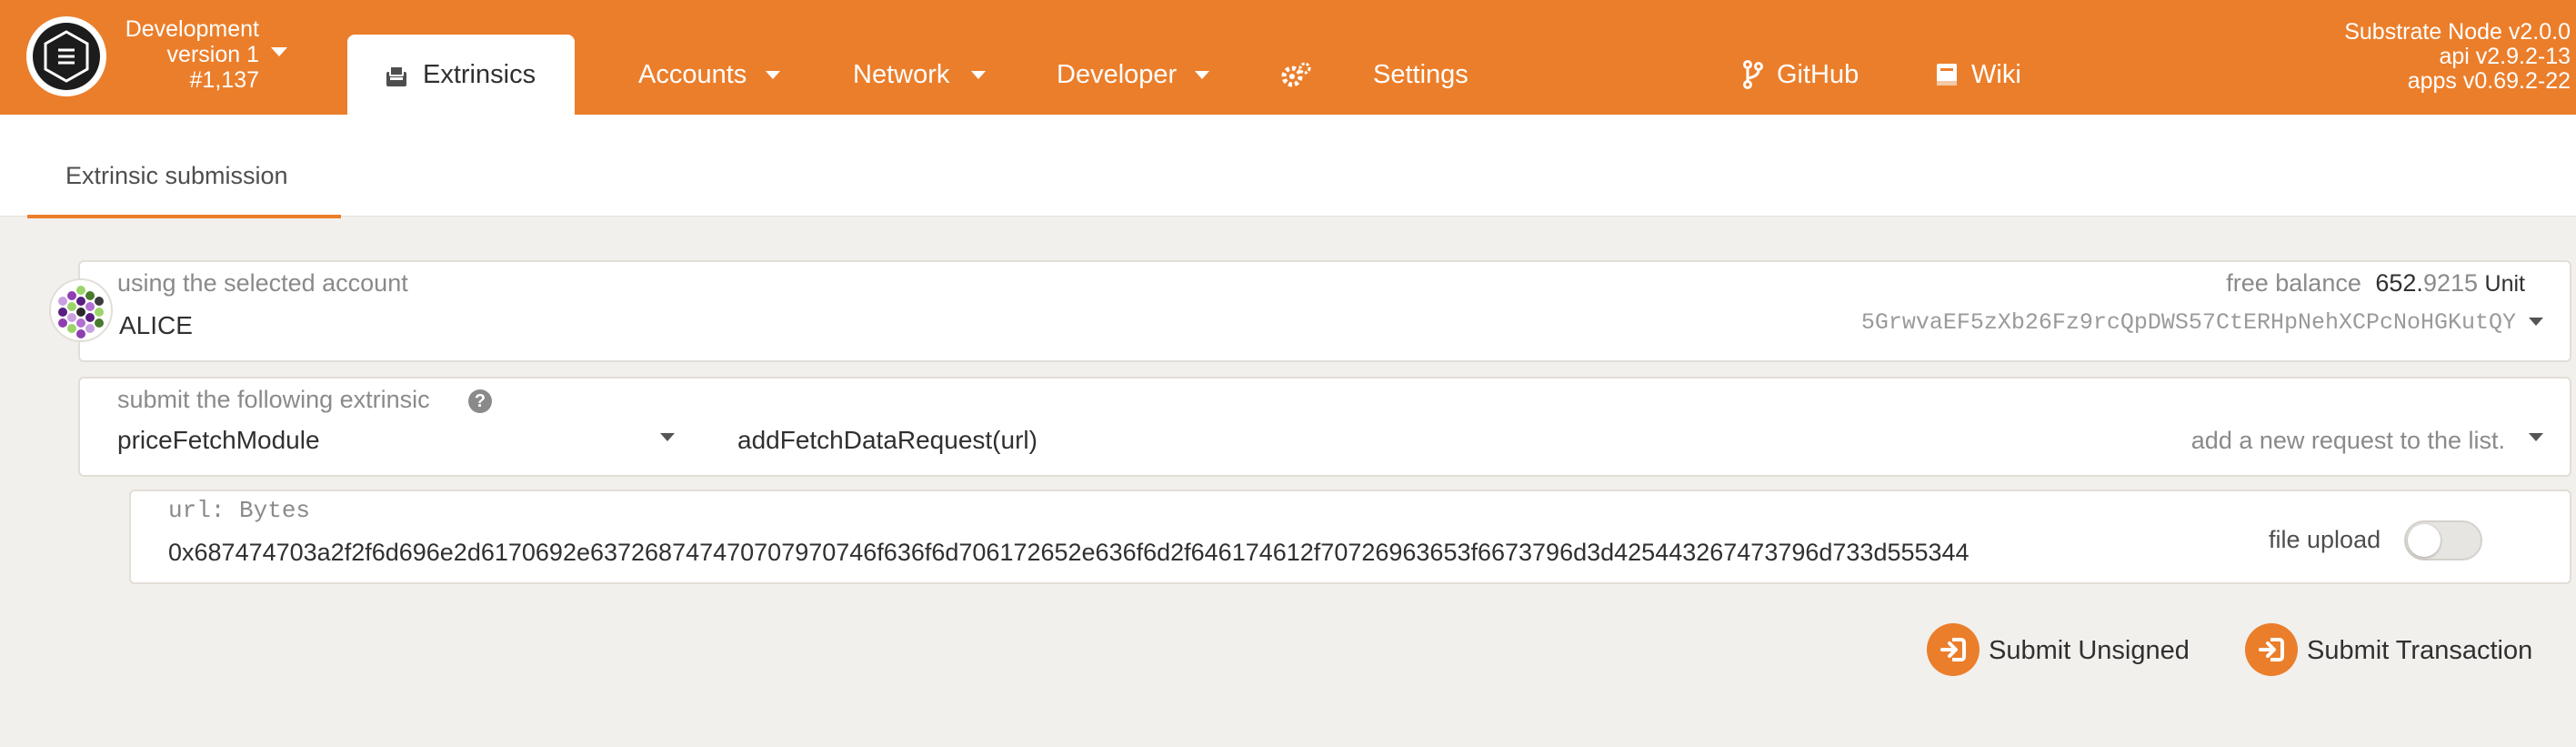 The height and width of the screenshot is (747, 2576). Describe the element at coordinates (1996, 75) in the screenshot. I see `link-wiki: Wiki` at that location.